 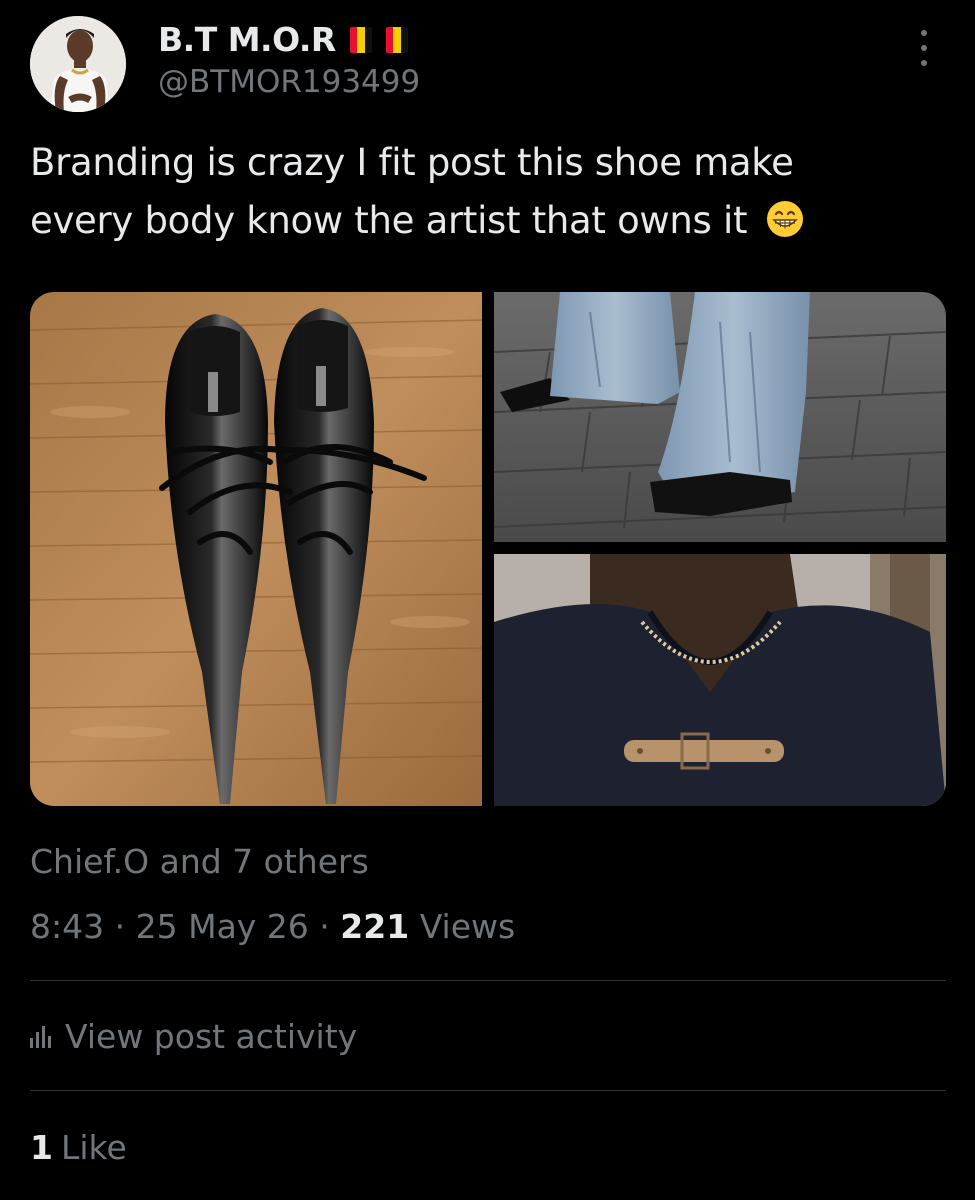 I want to click on avatar, so click(x=78, y=64).